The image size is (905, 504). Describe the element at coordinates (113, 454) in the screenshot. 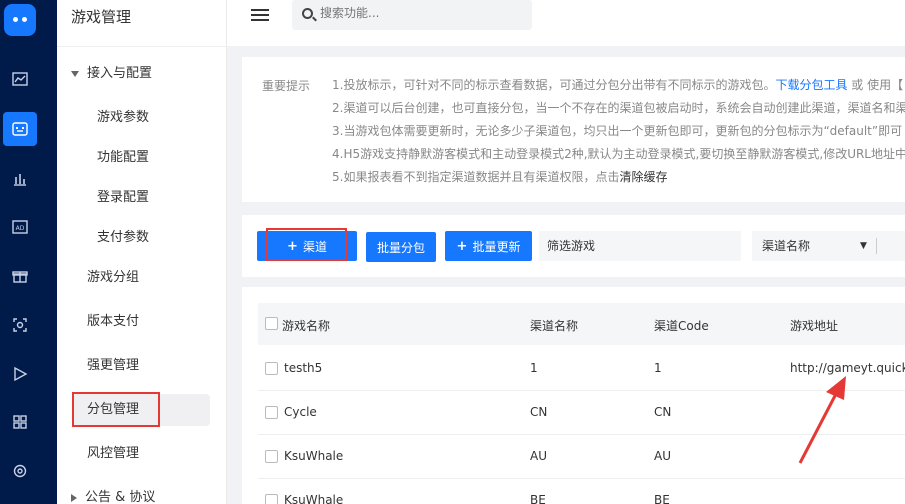

I see `menu-item-risk-control: 风控管理` at that location.